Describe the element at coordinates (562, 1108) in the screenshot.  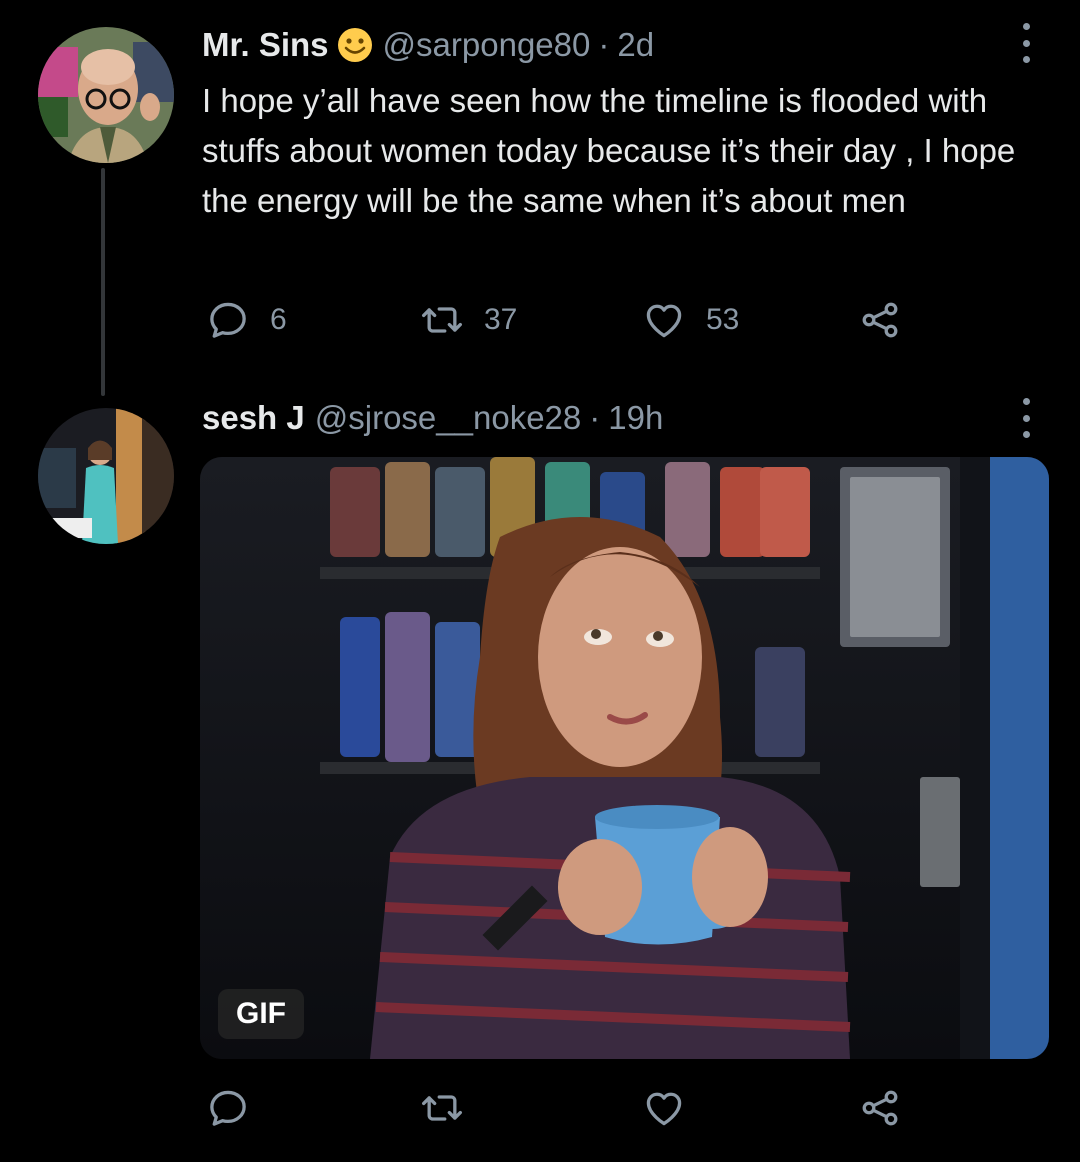
I see `action-bar` at that location.